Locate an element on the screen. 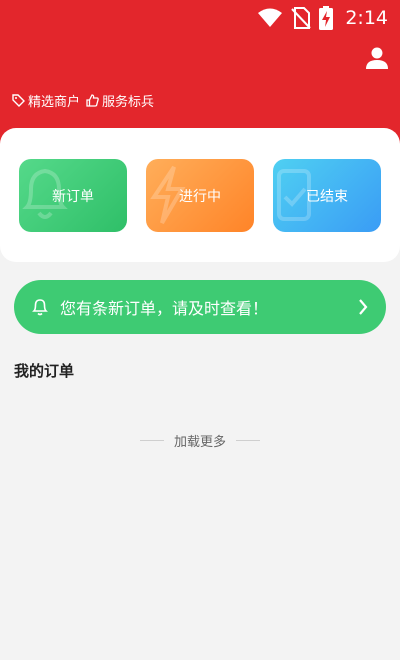 This screenshot has height=660, width=400. status-bar: 2:14 is located at coordinates (200, 18).